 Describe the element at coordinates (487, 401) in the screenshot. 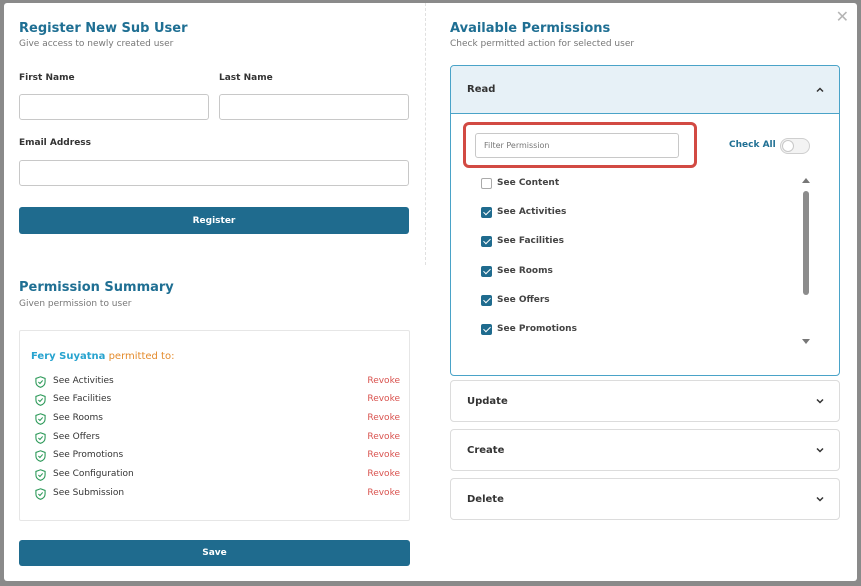

I see `accordion-update-title: Update` at that location.